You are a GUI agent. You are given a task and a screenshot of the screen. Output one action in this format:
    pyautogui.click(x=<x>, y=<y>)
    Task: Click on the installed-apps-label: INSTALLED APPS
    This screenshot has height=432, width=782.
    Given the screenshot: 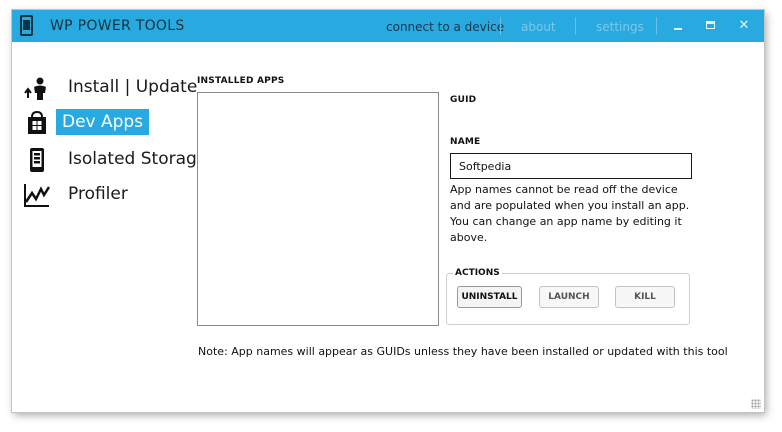 What is the action you would take?
    pyautogui.click(x=241, y=81)
    